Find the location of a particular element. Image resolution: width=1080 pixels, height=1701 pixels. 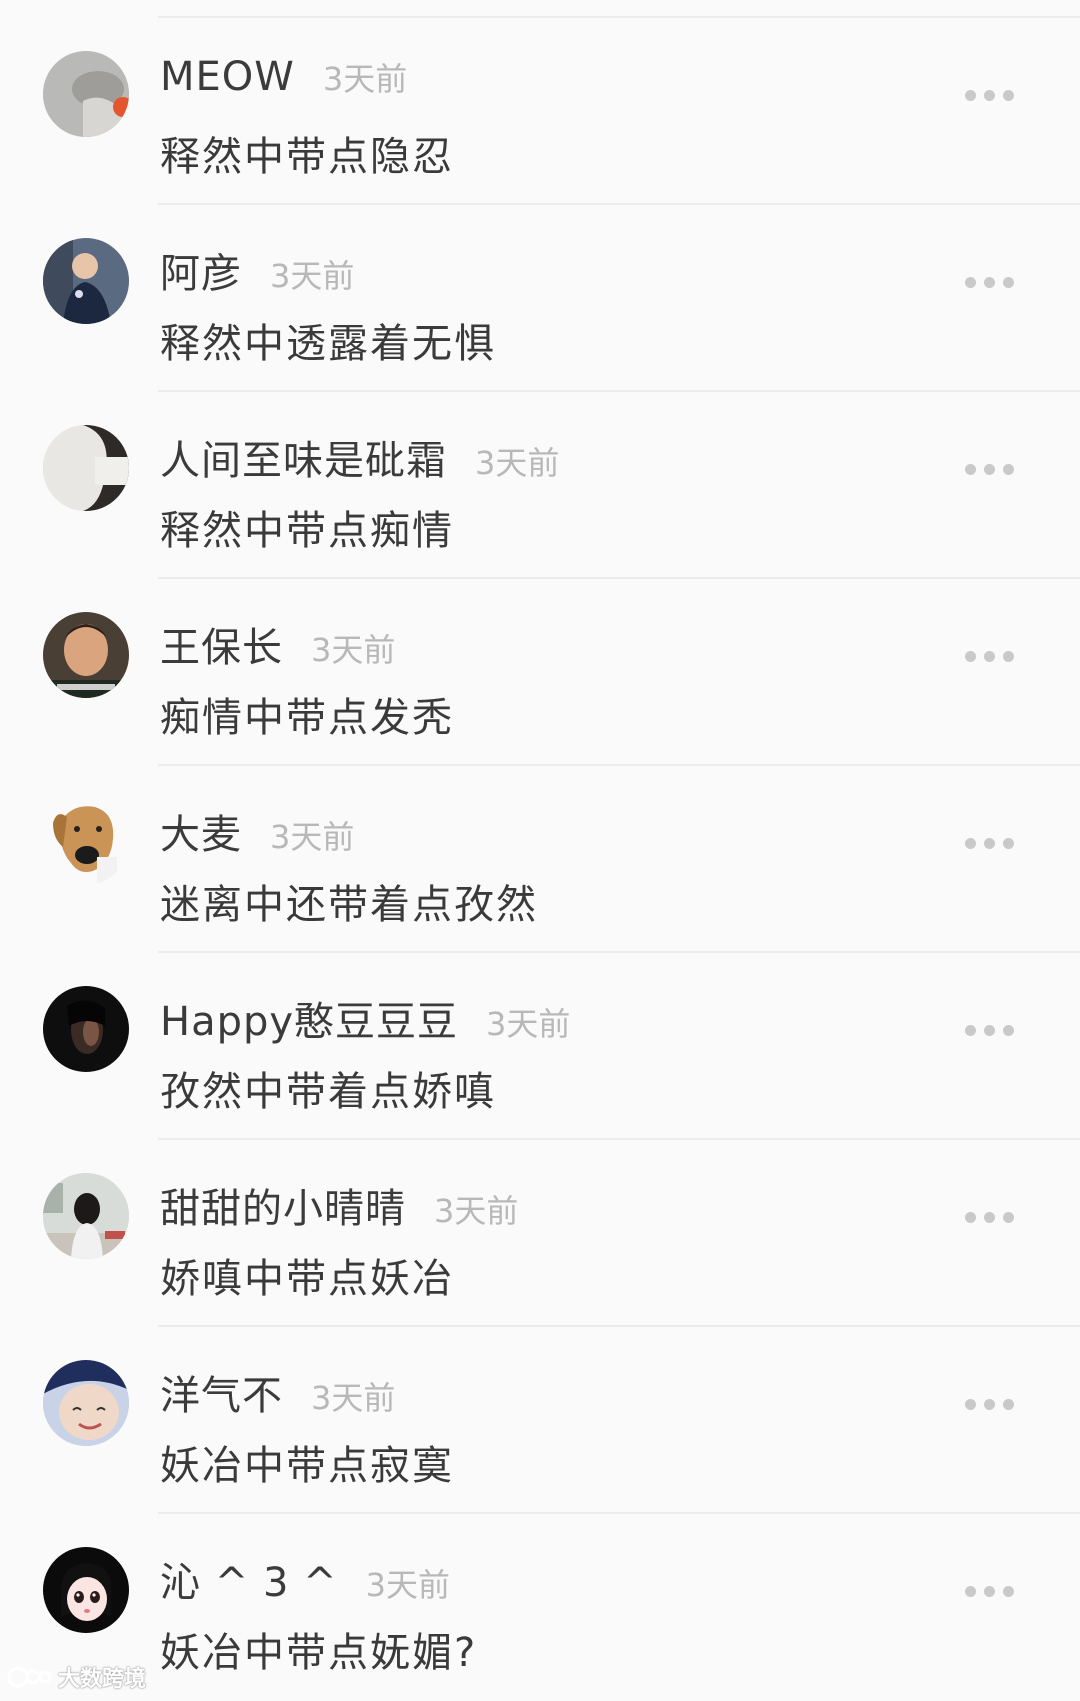

username: 沁 ^ 3 ^ is located at coordinates (249, 1579).